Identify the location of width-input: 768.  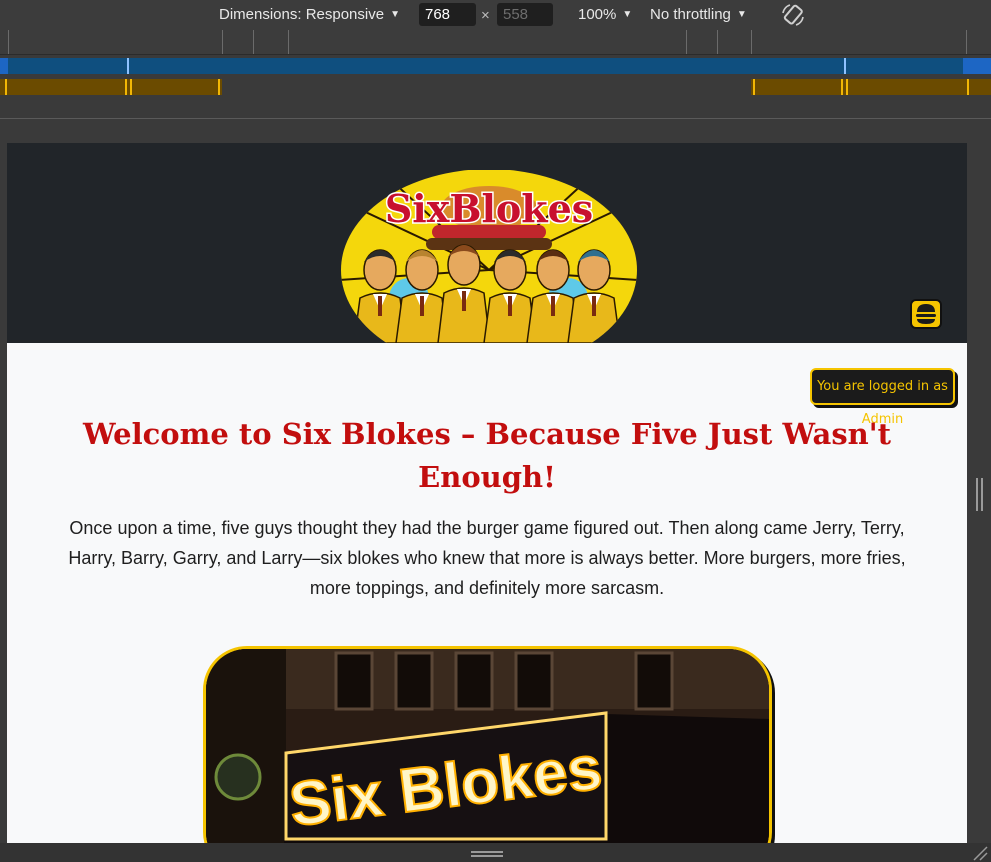
(447, 14).